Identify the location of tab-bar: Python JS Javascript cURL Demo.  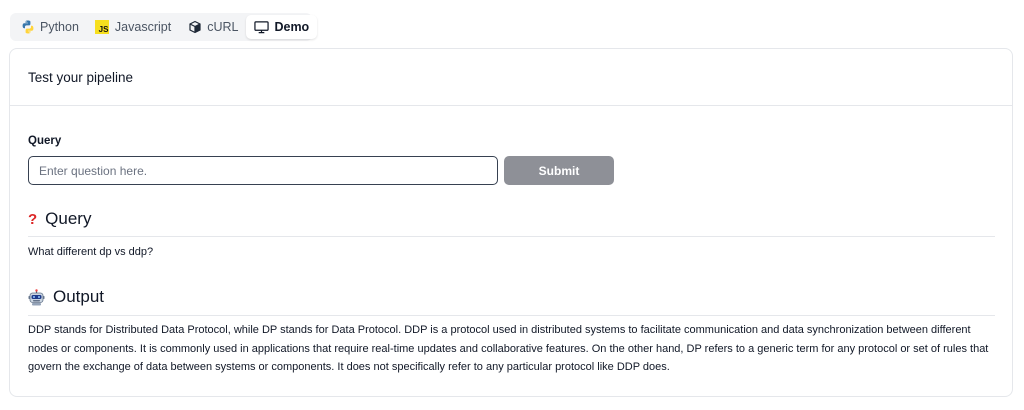
(164, 27).